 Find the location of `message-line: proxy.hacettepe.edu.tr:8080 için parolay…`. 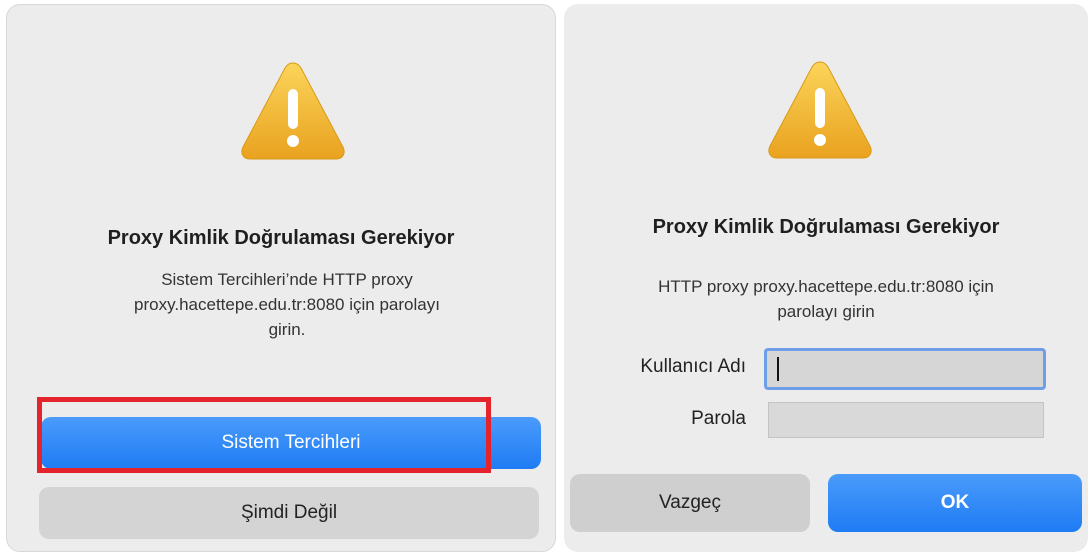

message-line: proxy.hacettepe.edu.tr:8080 için parolay… is located at coordinates (287, 304).